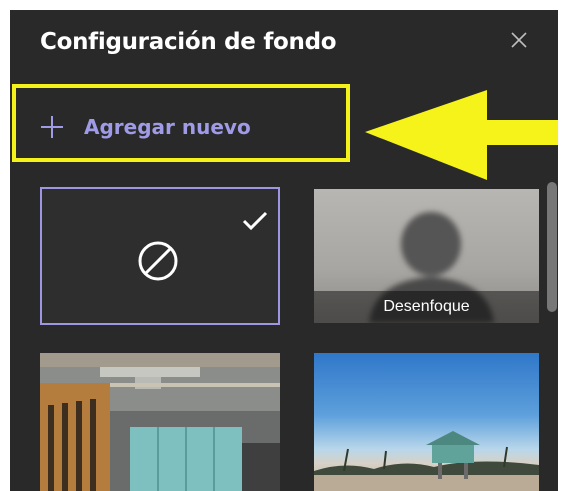 The width and height of the screenshot is (561, 491). Describe the element at coordinates (426, 307) in the screenshot. I see `blur-label: Desenfoque` at that location.